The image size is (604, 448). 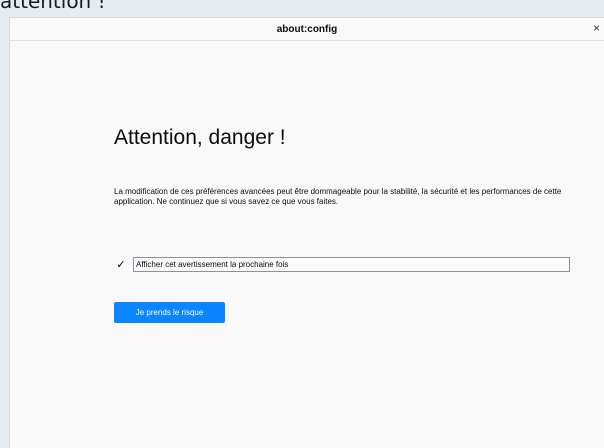 I want to click on titlebar: about:config ×, so click(x=307, y=29).